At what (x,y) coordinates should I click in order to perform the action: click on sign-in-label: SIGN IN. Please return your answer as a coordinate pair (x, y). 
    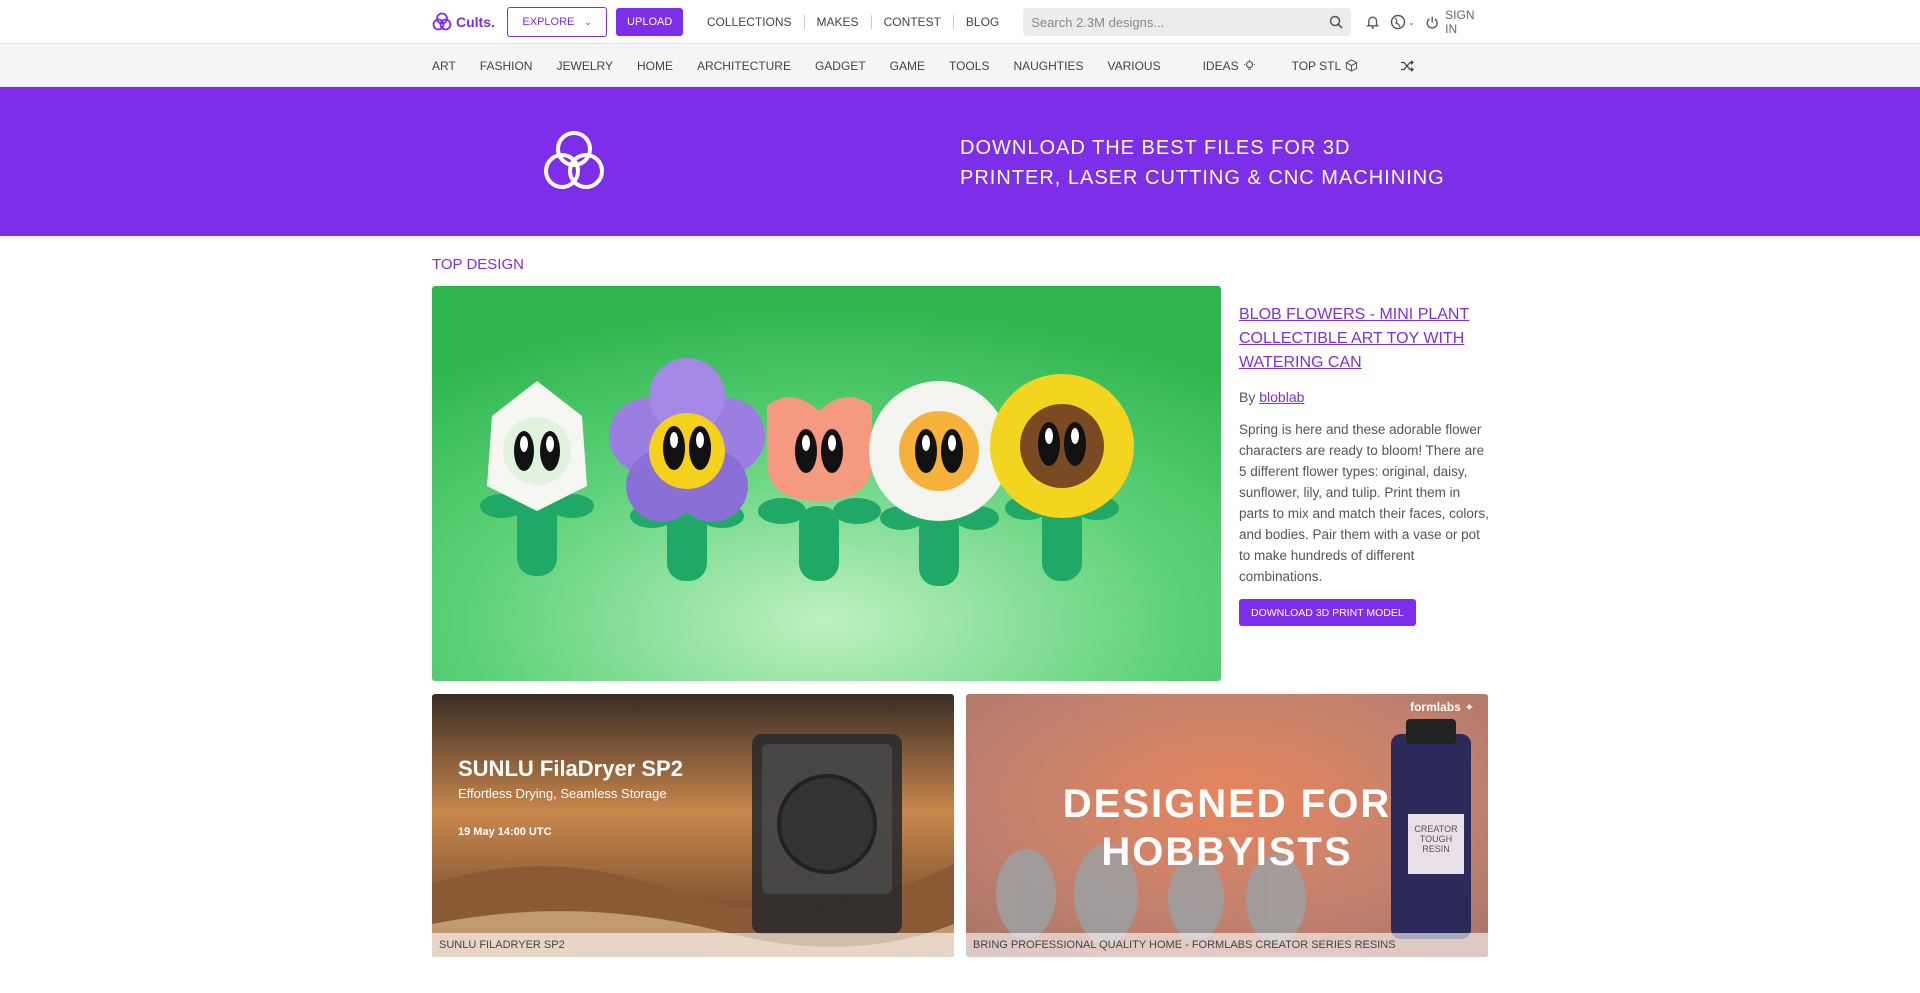
    Looking at the image, I should click on (1460, 22).